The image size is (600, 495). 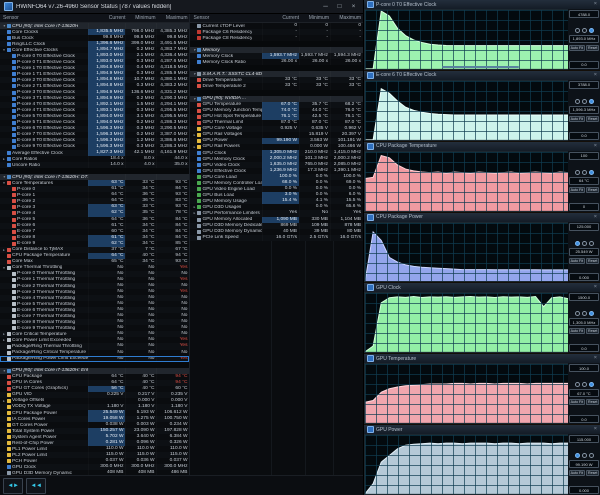 I want to click on horizontal-scrollbar, so click(x=481, y=66).